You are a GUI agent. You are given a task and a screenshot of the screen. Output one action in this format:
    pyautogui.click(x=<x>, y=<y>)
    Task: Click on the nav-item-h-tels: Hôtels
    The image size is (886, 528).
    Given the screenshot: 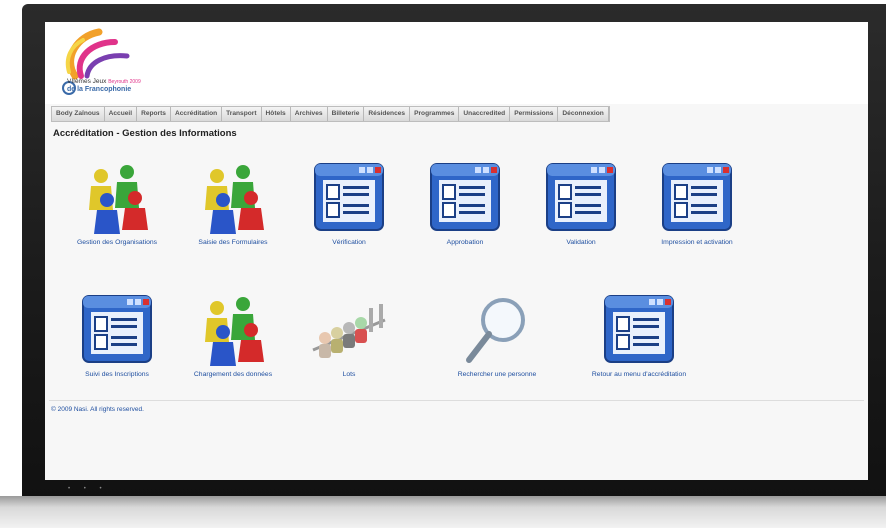 What is the action you would take?
    pyautogui.click(x=276, y=114)
    